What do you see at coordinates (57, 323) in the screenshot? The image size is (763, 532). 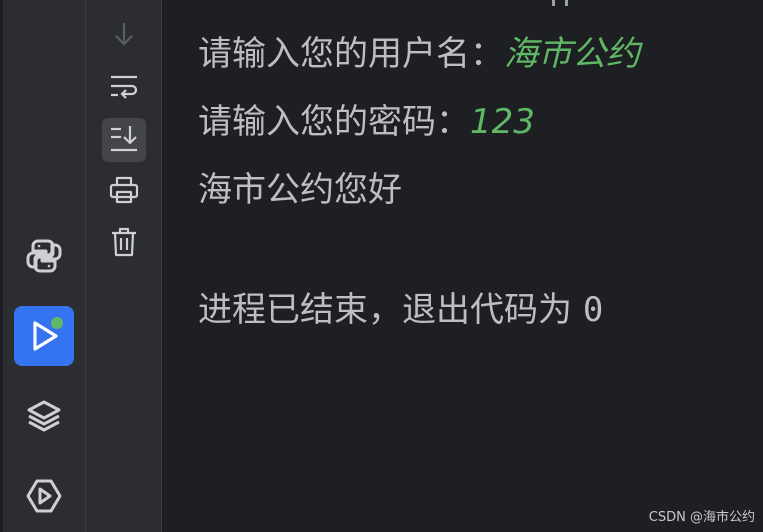 I see `running-indicator` at bounding box center [57, 323].